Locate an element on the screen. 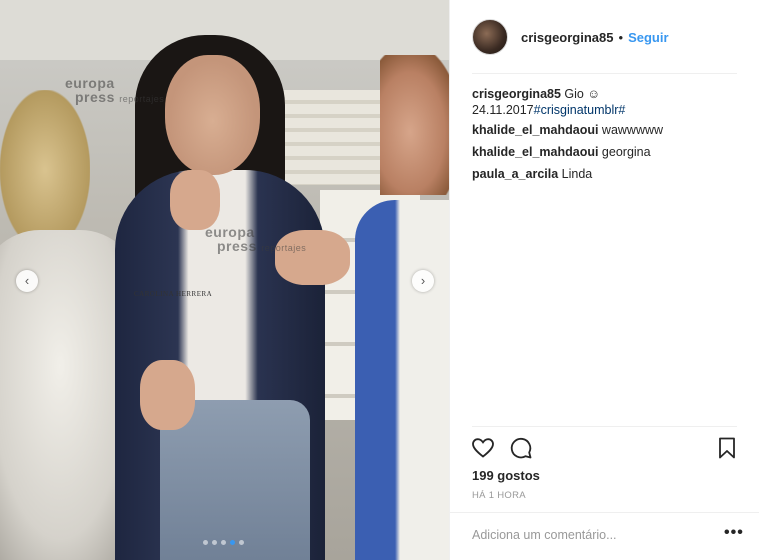 This screenshot has width=759, height=560. list-item: khalide_el_mahdaoui georgina is located at coordinates (607, 152).